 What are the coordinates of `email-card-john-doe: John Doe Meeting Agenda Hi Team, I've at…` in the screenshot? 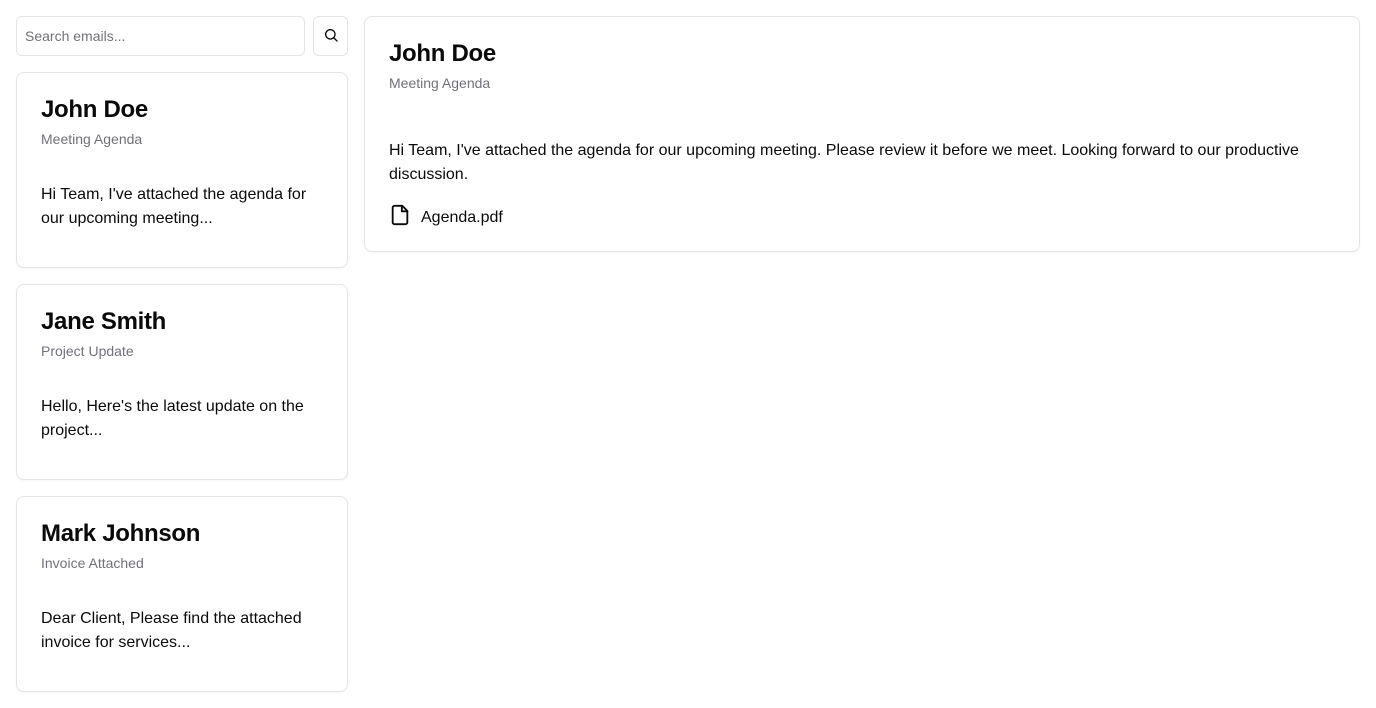 It's located at (182, 170).